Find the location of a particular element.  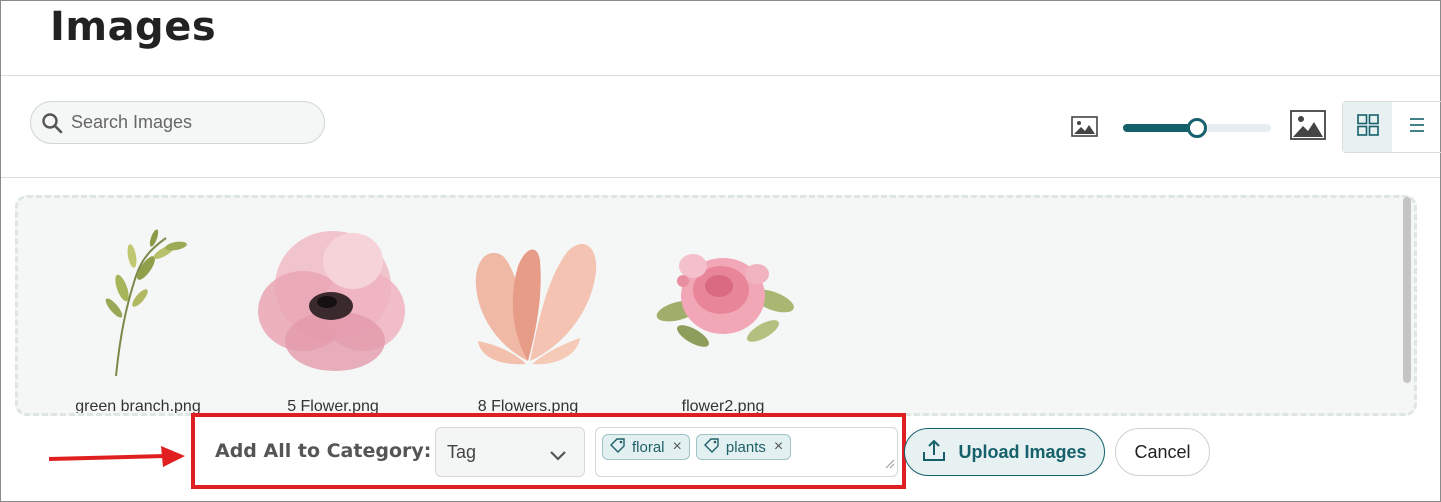

tag-input-field: floral × plants × is located at coordinates (746, 452).